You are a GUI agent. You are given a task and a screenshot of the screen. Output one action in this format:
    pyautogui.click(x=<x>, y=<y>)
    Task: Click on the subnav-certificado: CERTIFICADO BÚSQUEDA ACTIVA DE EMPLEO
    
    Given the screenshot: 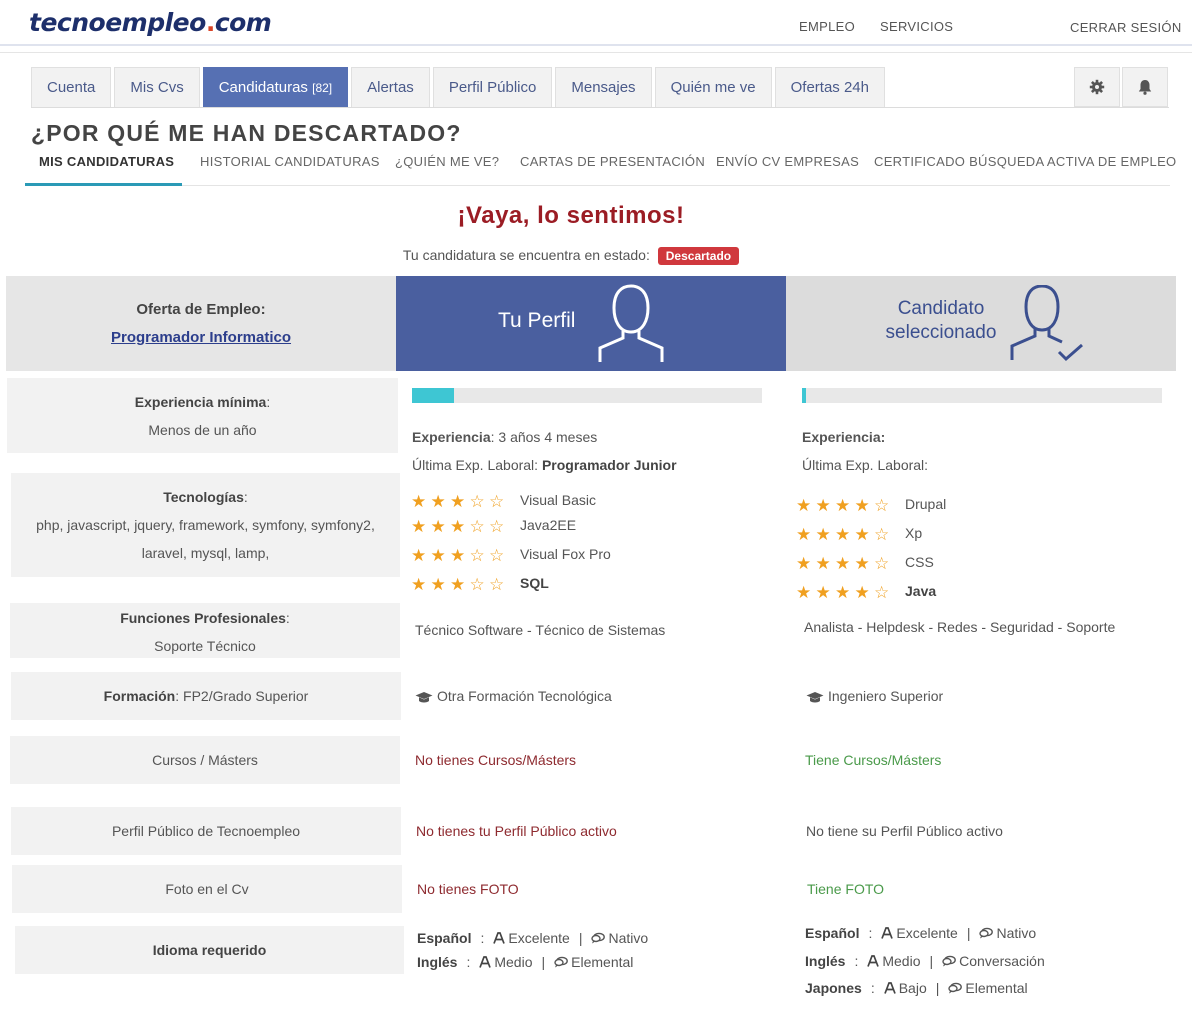 What is the action you would take?
    pyautogui.click(x=1025, y=161)
    